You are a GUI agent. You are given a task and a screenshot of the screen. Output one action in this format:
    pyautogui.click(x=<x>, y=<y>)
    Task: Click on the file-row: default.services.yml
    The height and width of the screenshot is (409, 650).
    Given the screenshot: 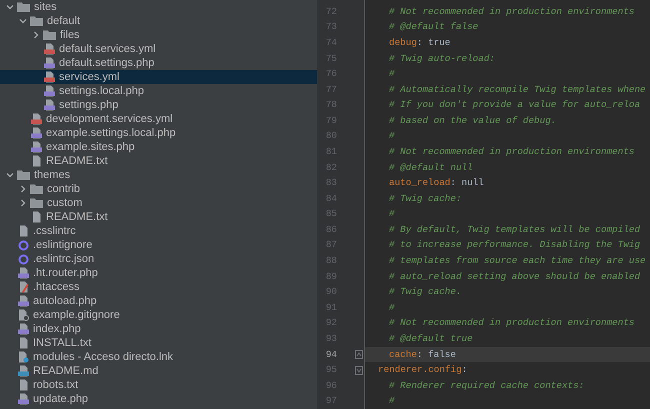 What is the action you would take?
    pyautogui.click(x=158, y=49)
    